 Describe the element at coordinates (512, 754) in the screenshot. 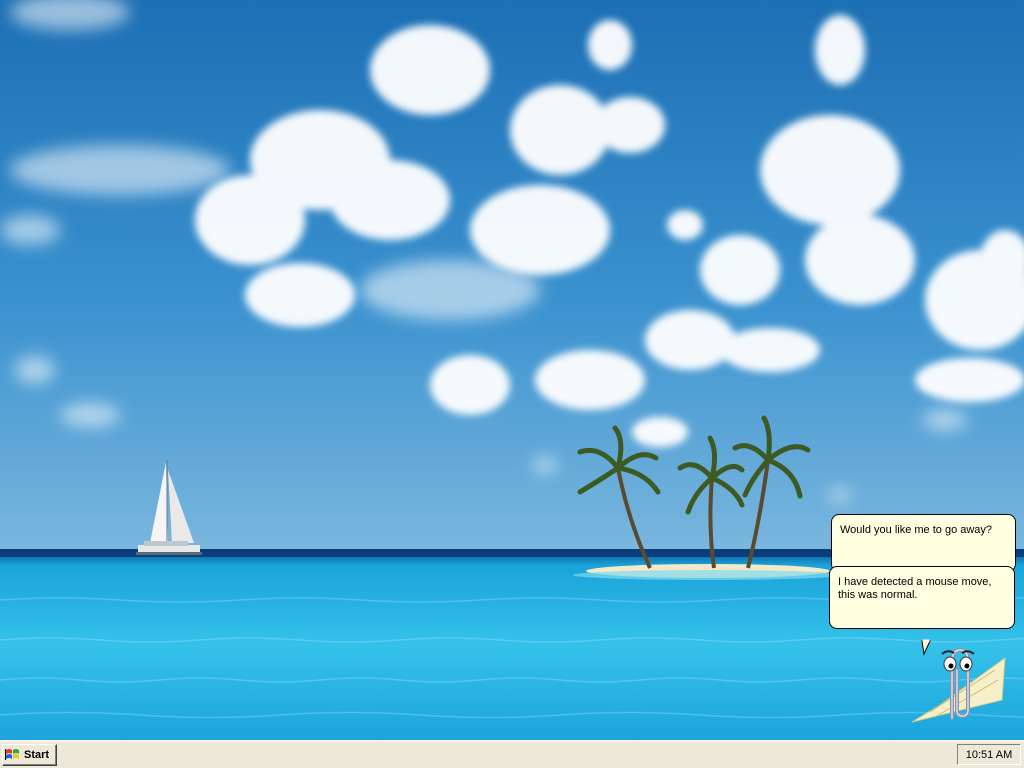

I see `taskbar: Start 10:51 AM` at that location.